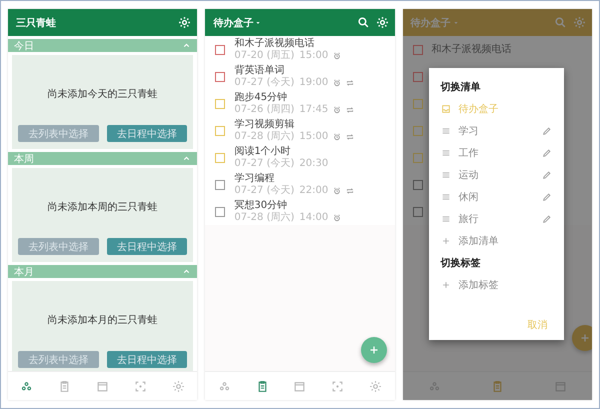  What do you see at coordinates (496, 285) in the screenshot?
I see `add-tag-button: 添加标签` at bounding box center [496, 285].